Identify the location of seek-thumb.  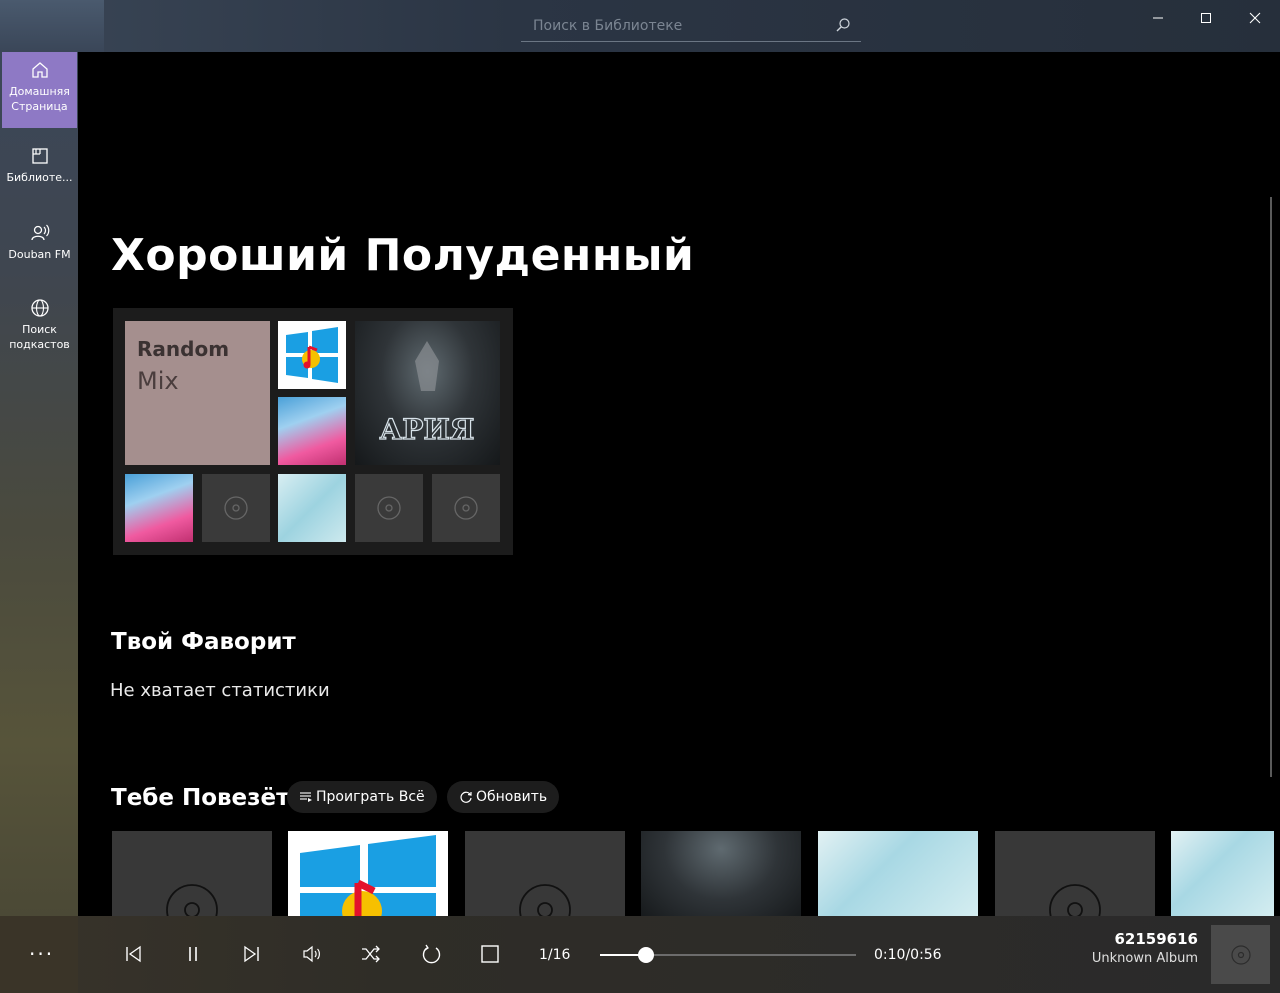
(646, 955).